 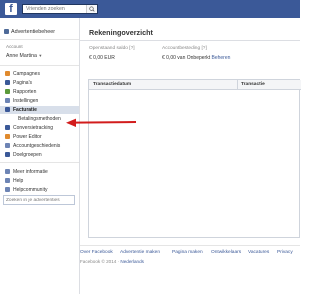 What do you see at coordinates (7, 82) in the screenshot?
I see `pages-icon` at bounding box center [7, 82].